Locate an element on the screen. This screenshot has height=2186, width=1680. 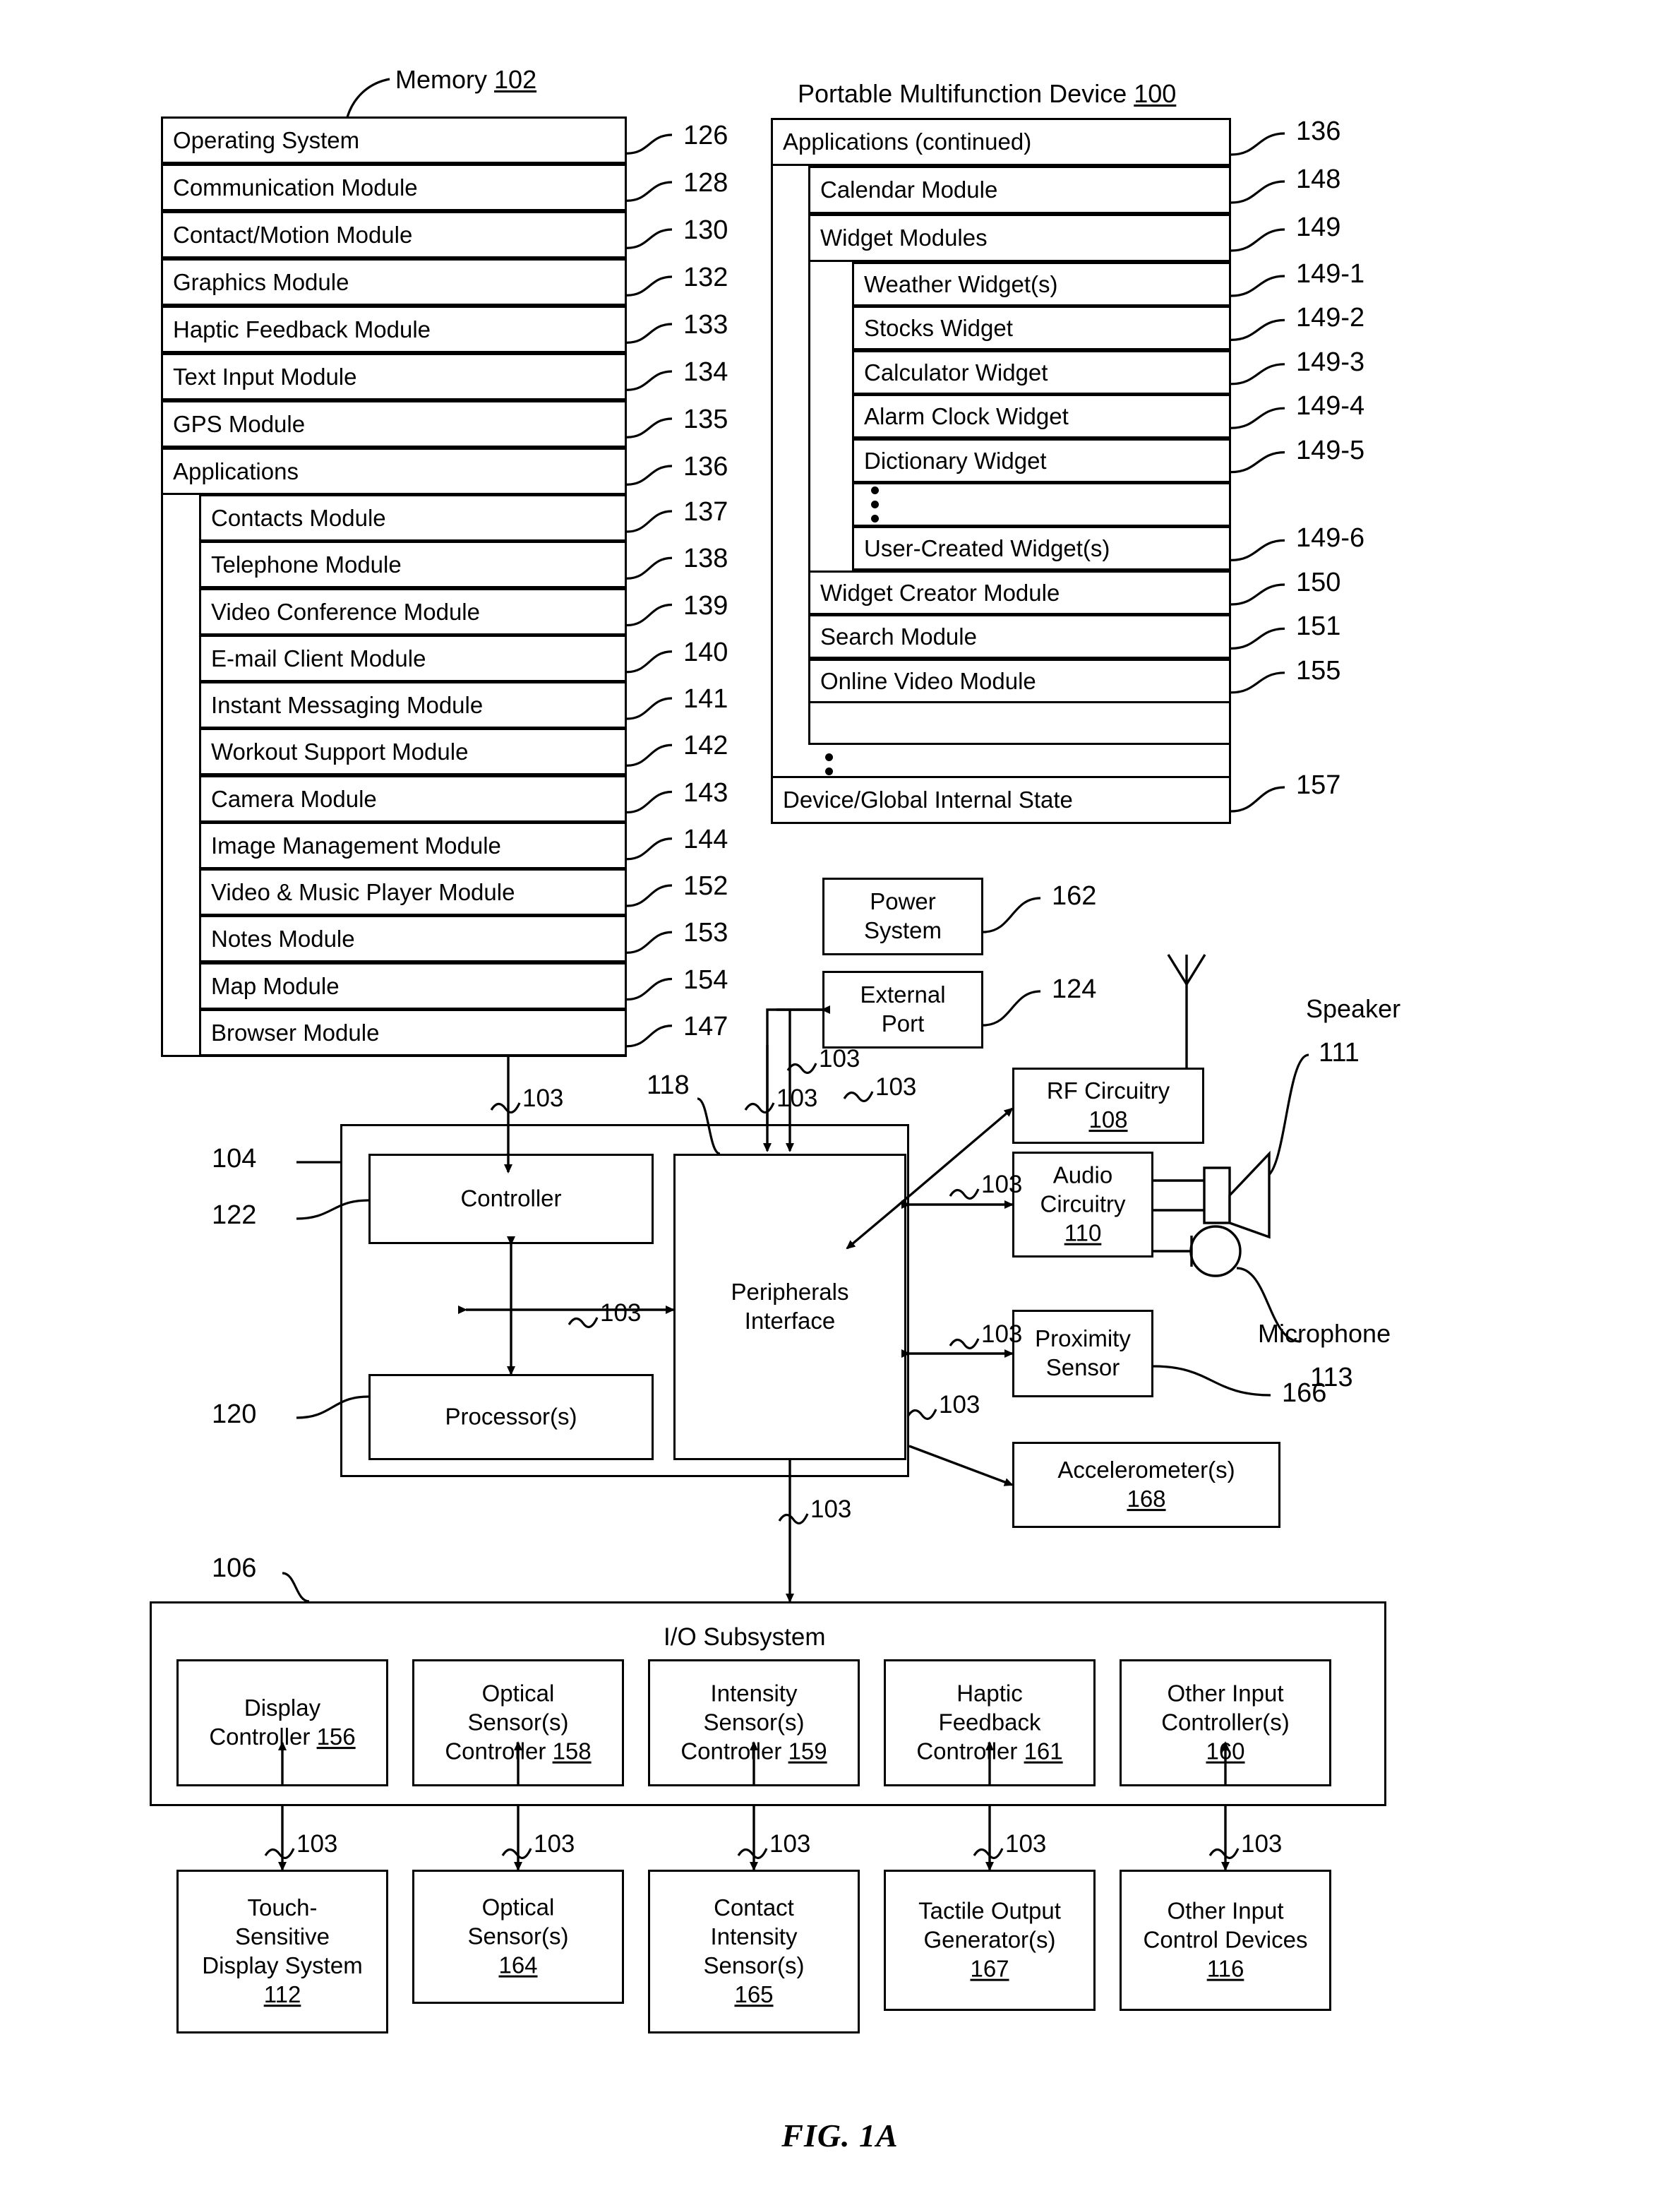
io-controller-3: Intensity Sensor(s) Controller 159 is located at coordinates (754, 1722).